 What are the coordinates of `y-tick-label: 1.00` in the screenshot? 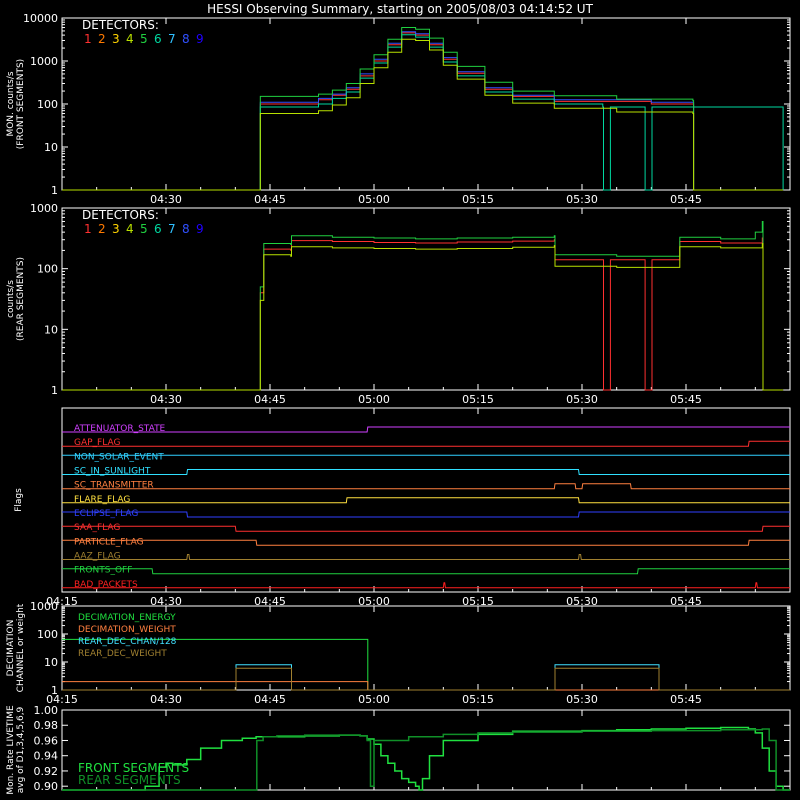 It's located at (46, 710).